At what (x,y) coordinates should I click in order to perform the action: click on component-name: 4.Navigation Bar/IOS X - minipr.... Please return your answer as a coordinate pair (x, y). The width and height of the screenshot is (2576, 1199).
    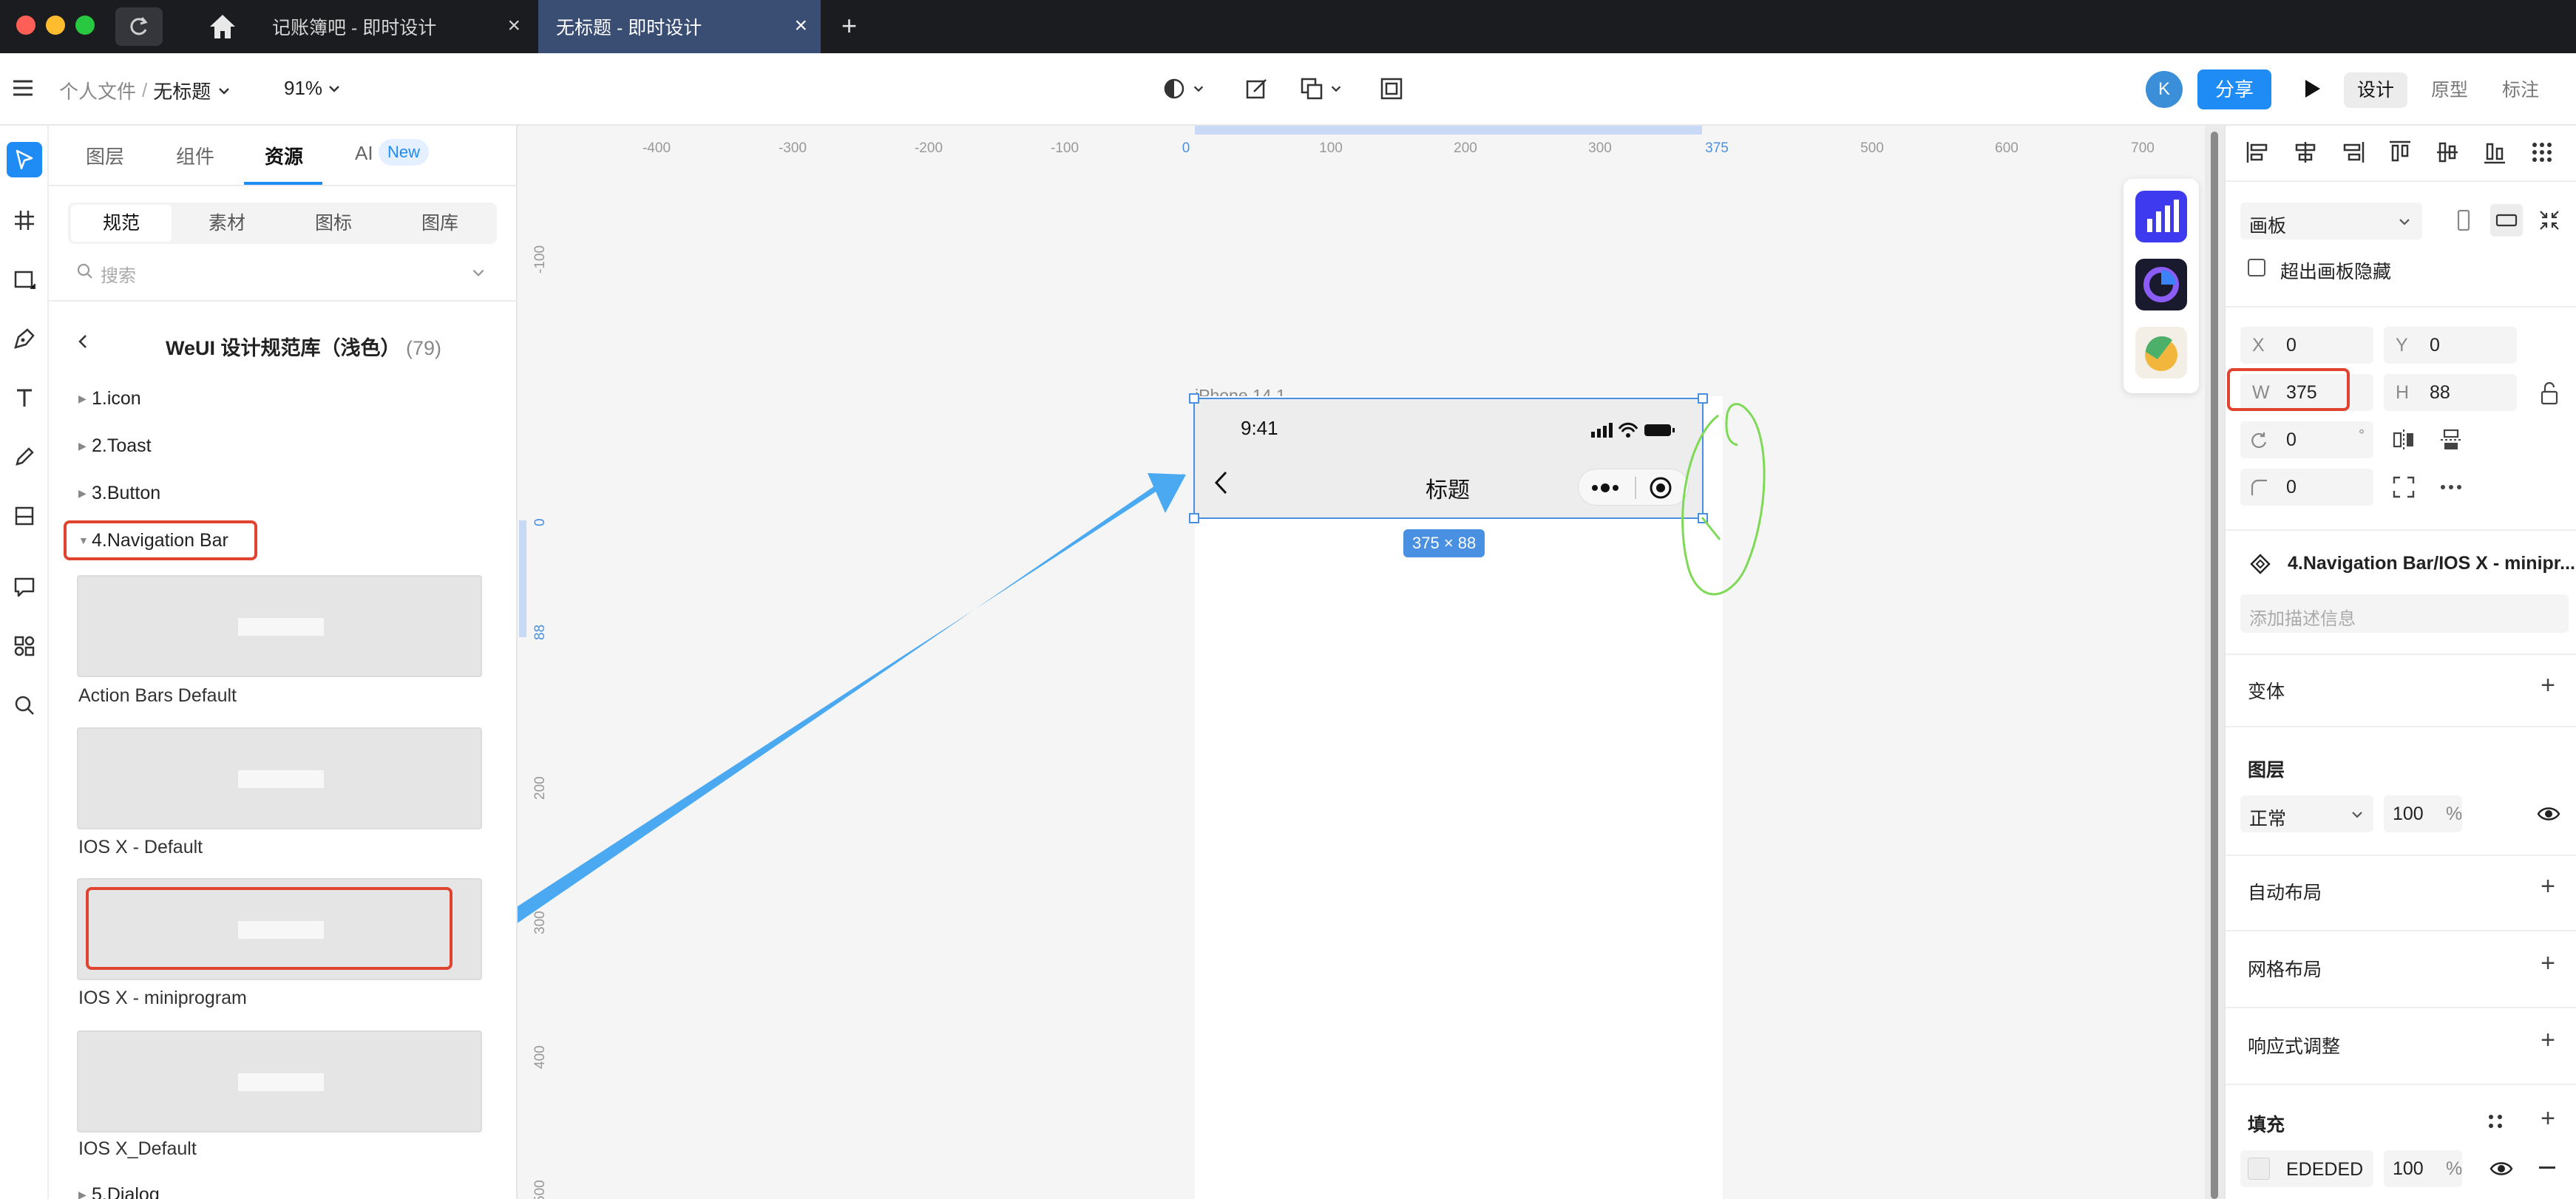
    Looking at the image, I should click on (2431, 563).